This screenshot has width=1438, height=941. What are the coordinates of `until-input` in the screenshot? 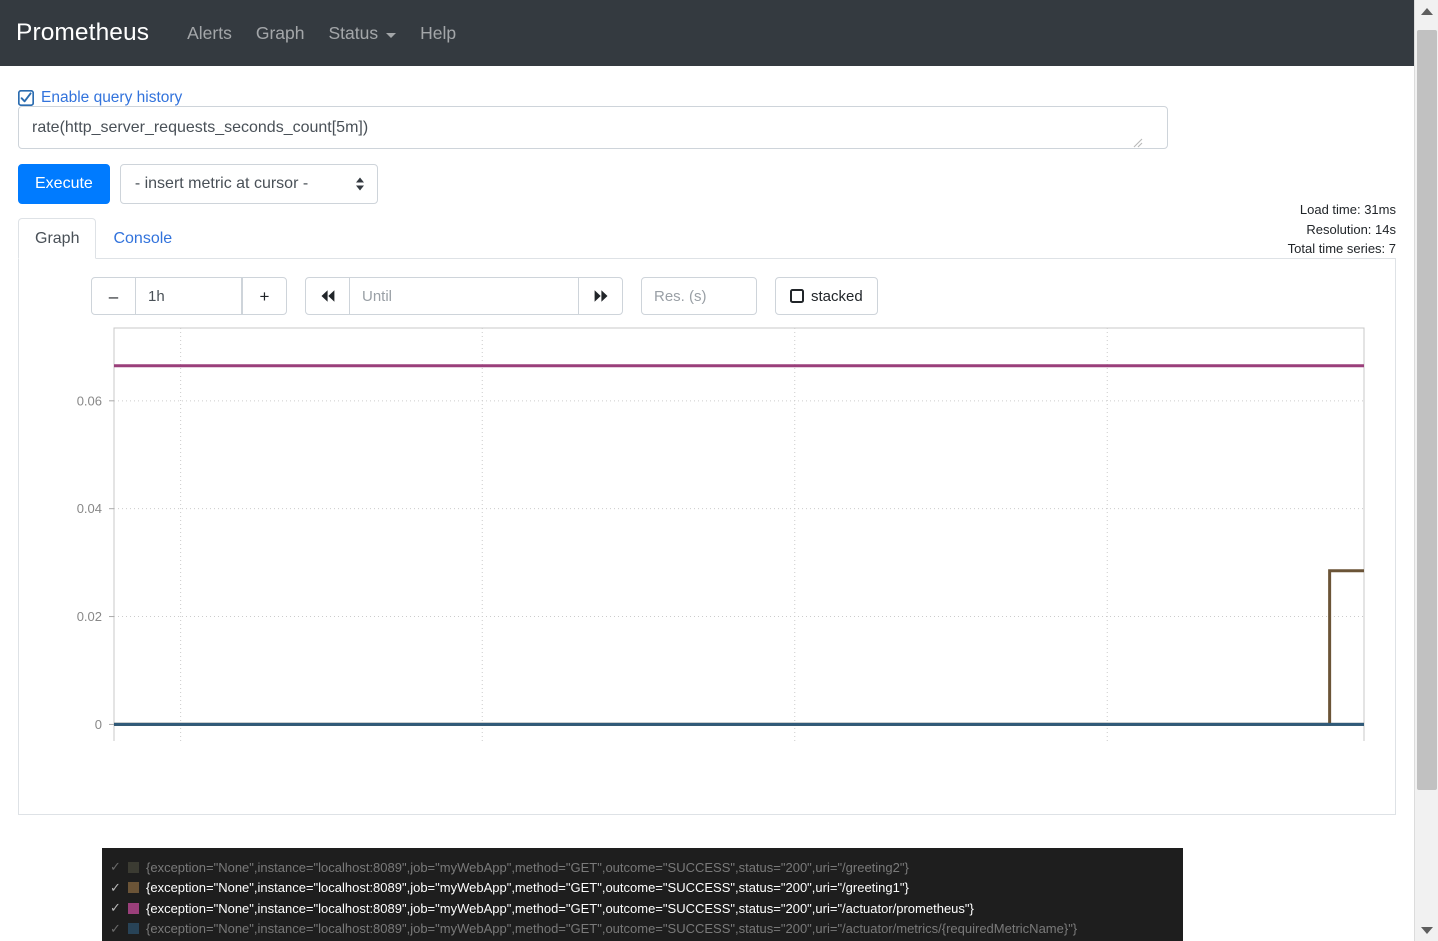 It's located at (464, 296).